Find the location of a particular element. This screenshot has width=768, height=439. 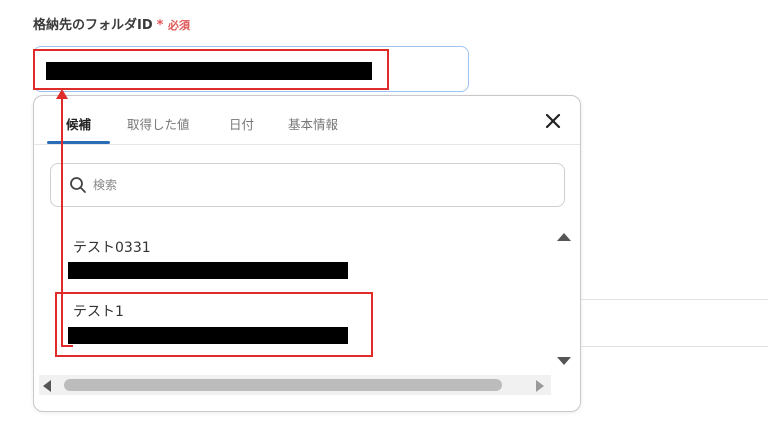

tab-retrieved-values: 取得した値 is located at coordinates (158, 123).